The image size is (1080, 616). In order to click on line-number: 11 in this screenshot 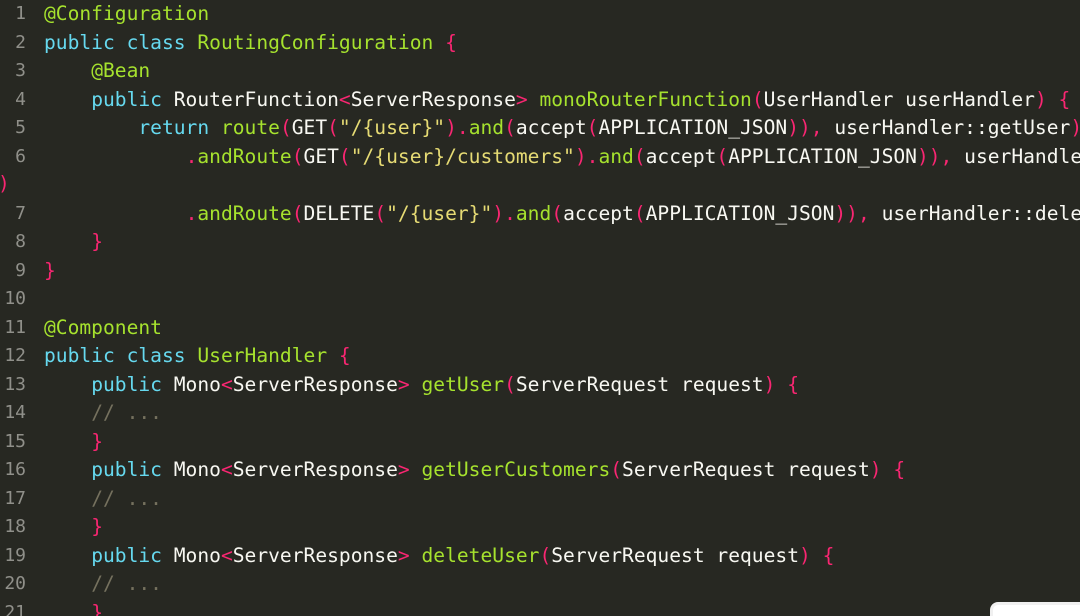, I will do `click(15, 327)`.